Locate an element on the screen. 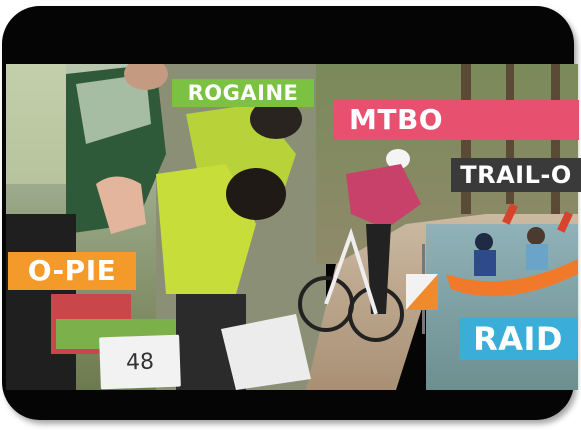 This screenshot has width=581, height=430. label-o-pie: O-PIE is located at coordinates (72, 271).